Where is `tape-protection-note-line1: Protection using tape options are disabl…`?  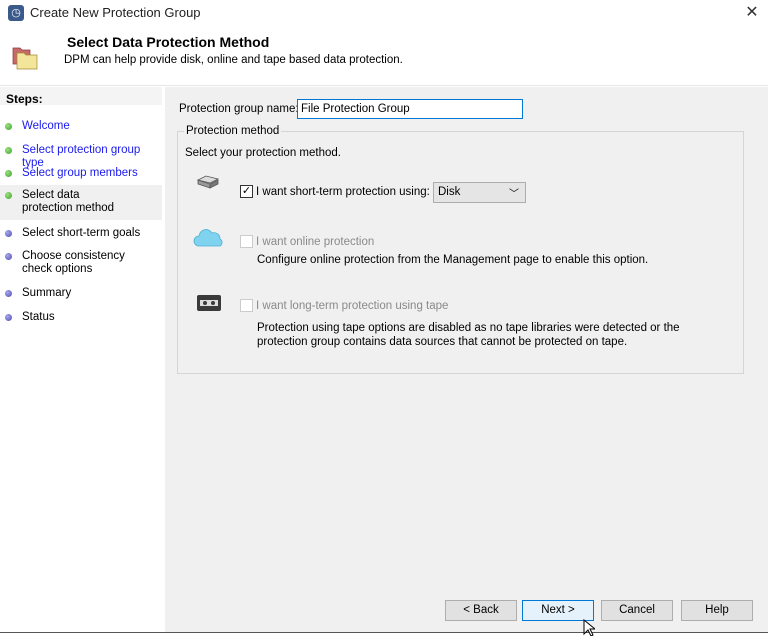
tape-protection-note-line1: Protection using tape options are disabl… is located at coordinates (468, 328).